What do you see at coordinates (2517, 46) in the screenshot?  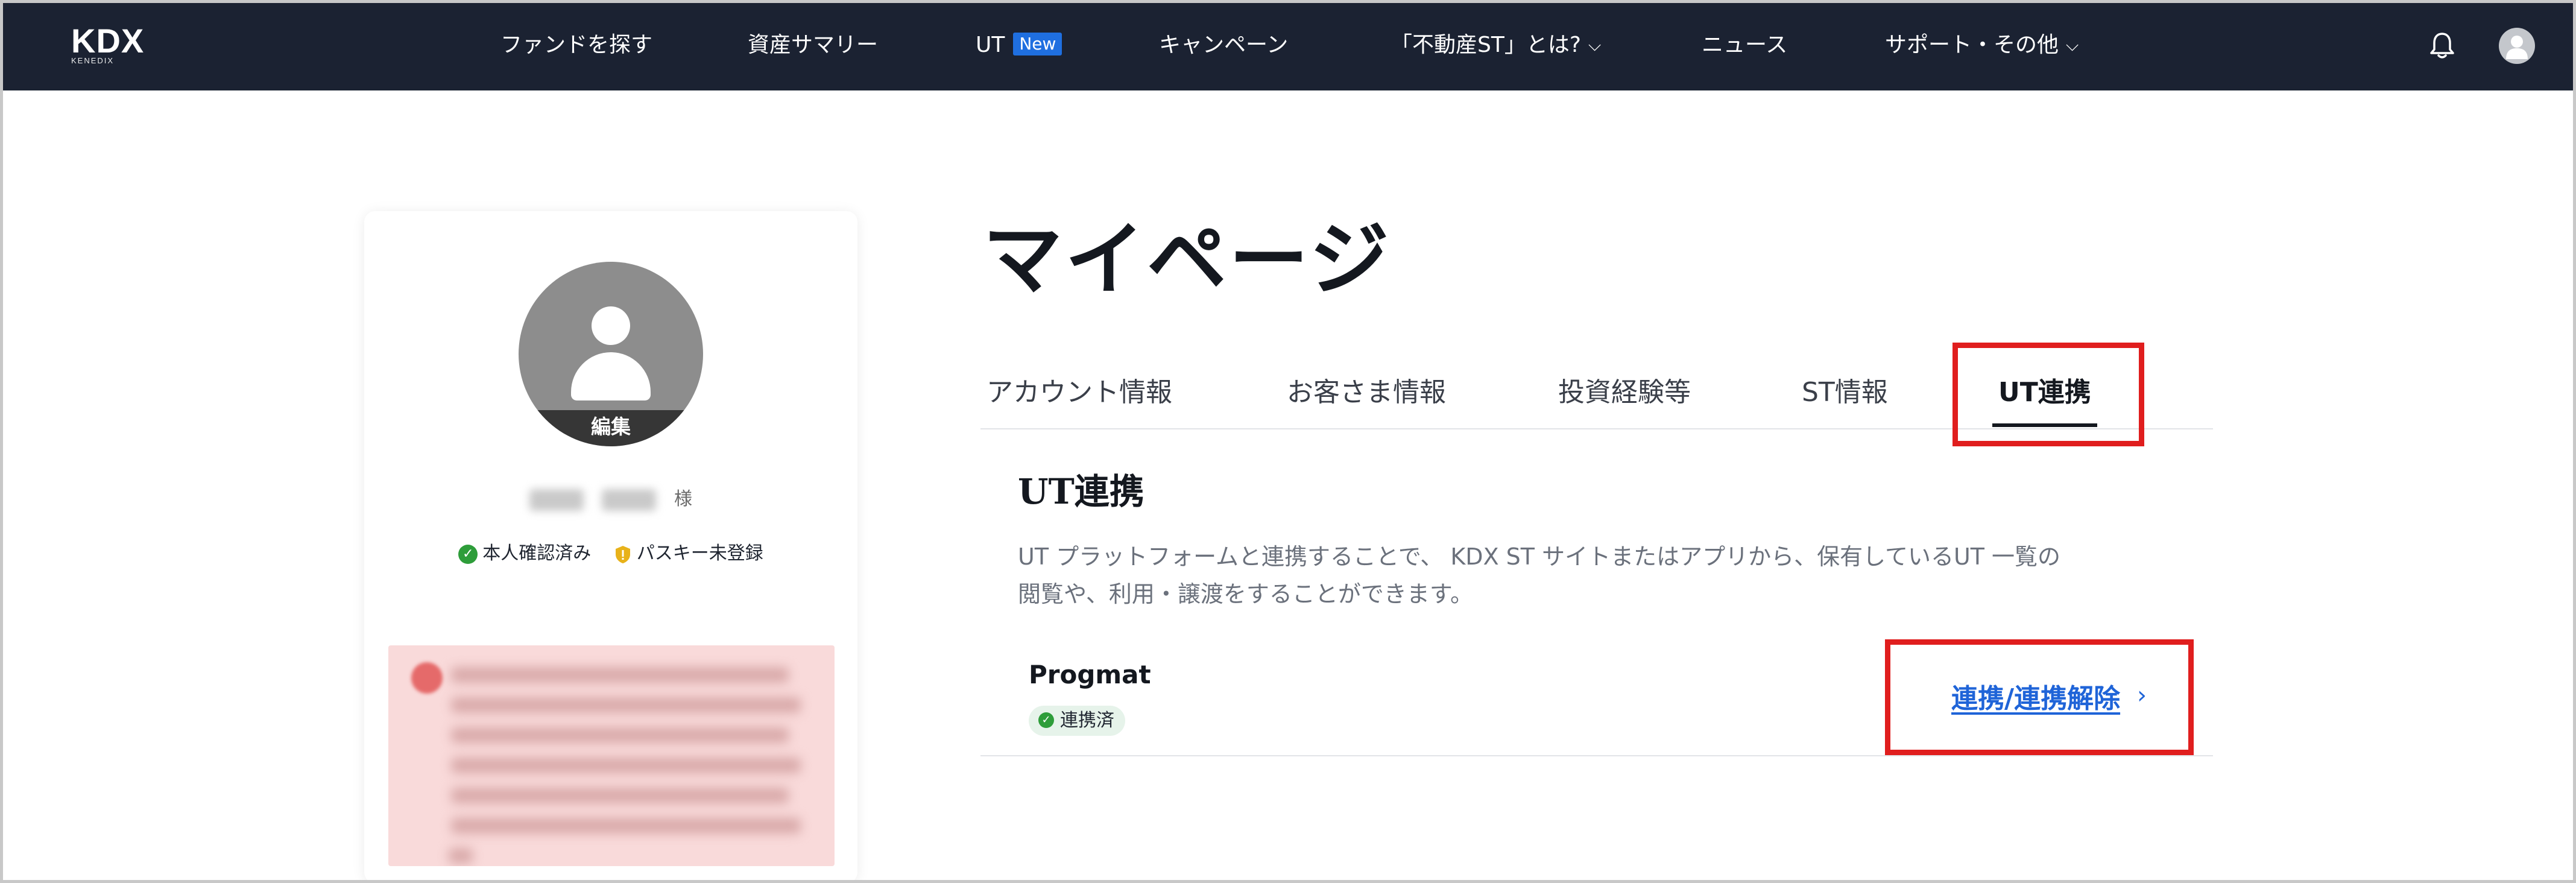 I see `user-avatar-icon` at bounding box center [2517, 46].